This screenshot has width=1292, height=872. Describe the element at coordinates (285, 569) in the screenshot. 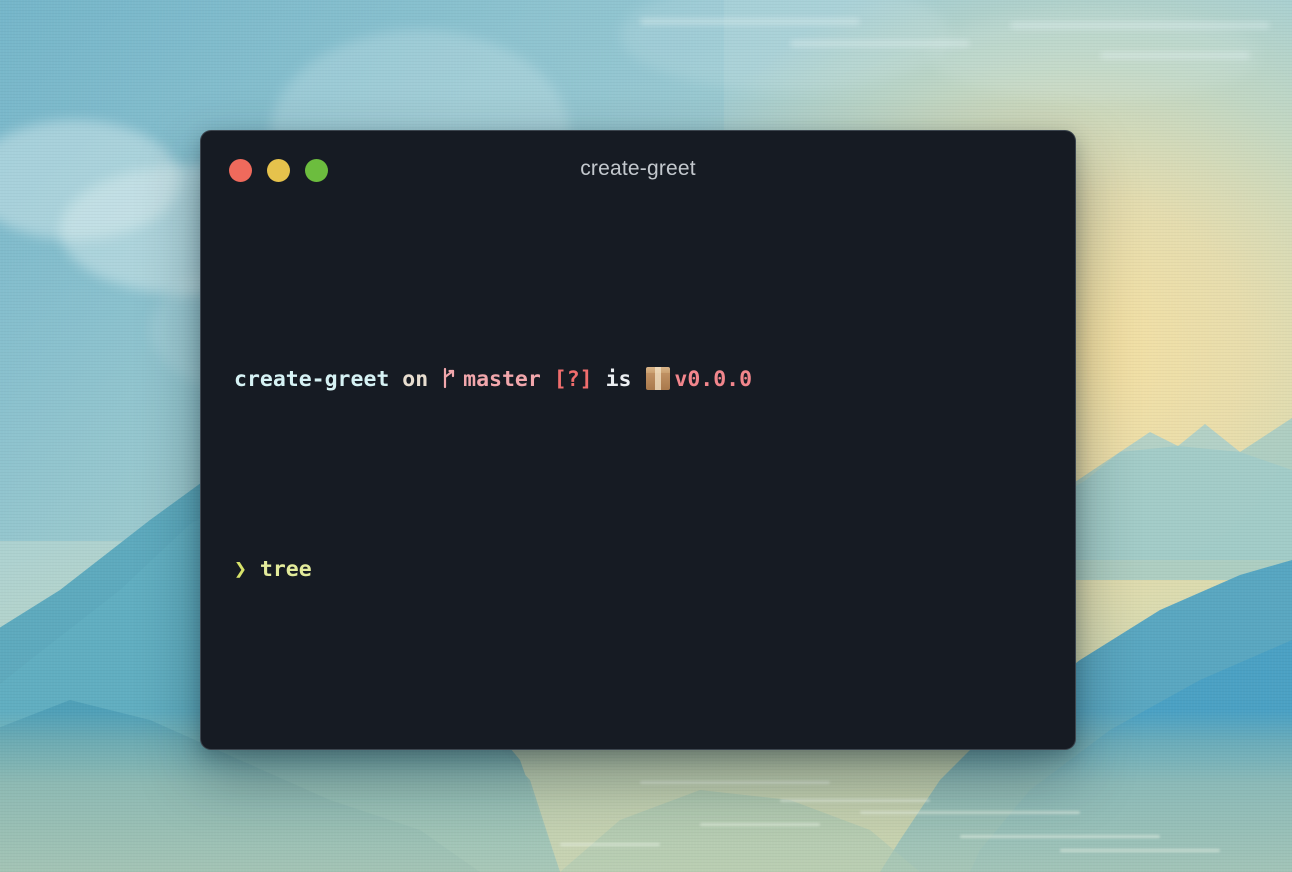

I see `command-text: tree` at that location.